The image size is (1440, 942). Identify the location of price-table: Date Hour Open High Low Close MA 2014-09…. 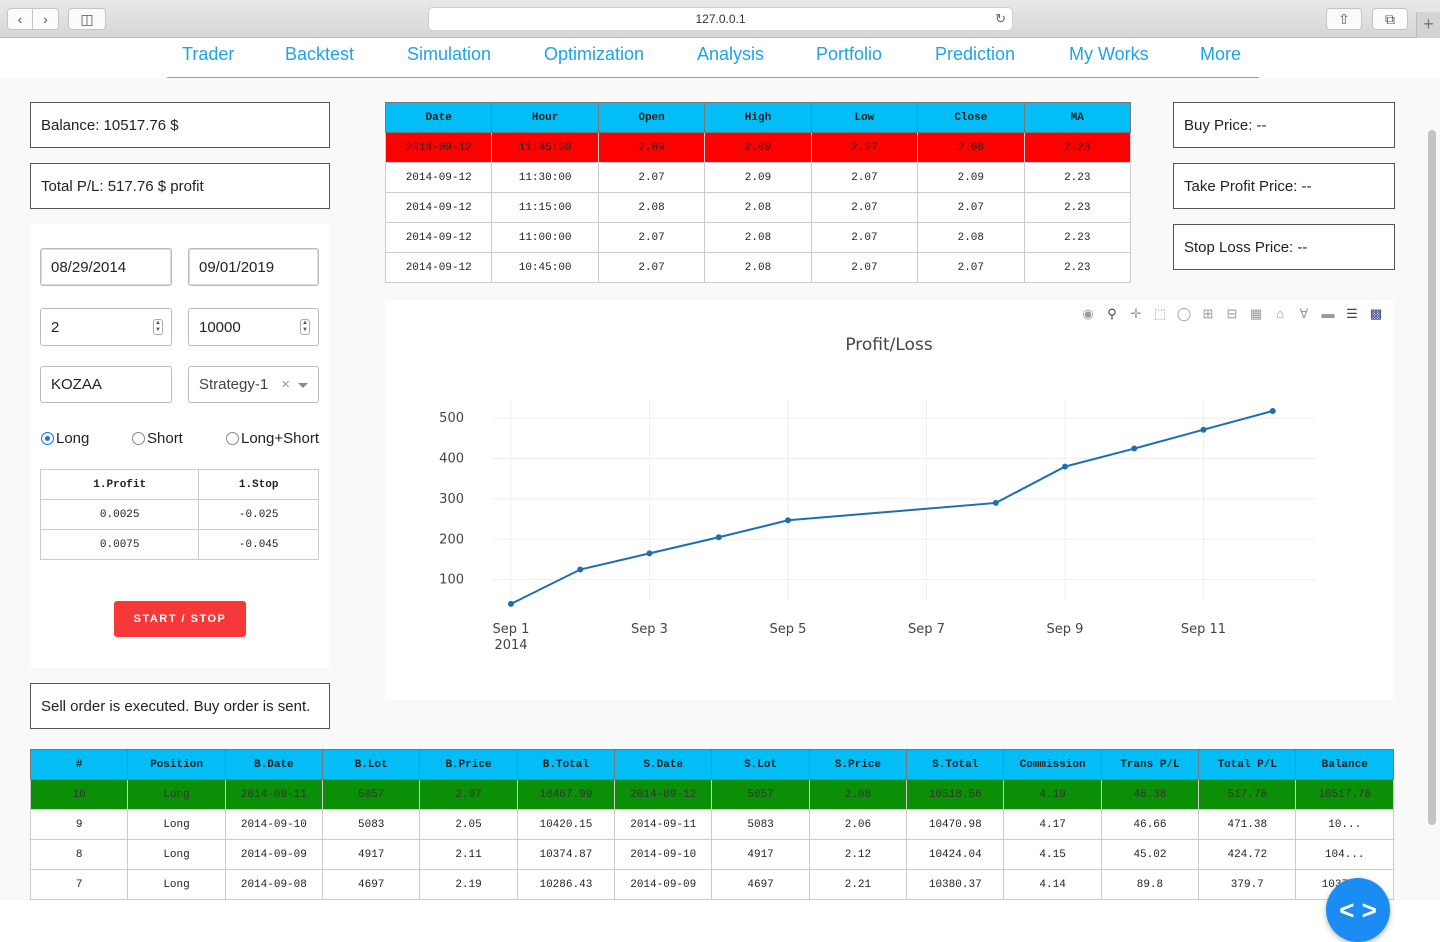
(758, 192).